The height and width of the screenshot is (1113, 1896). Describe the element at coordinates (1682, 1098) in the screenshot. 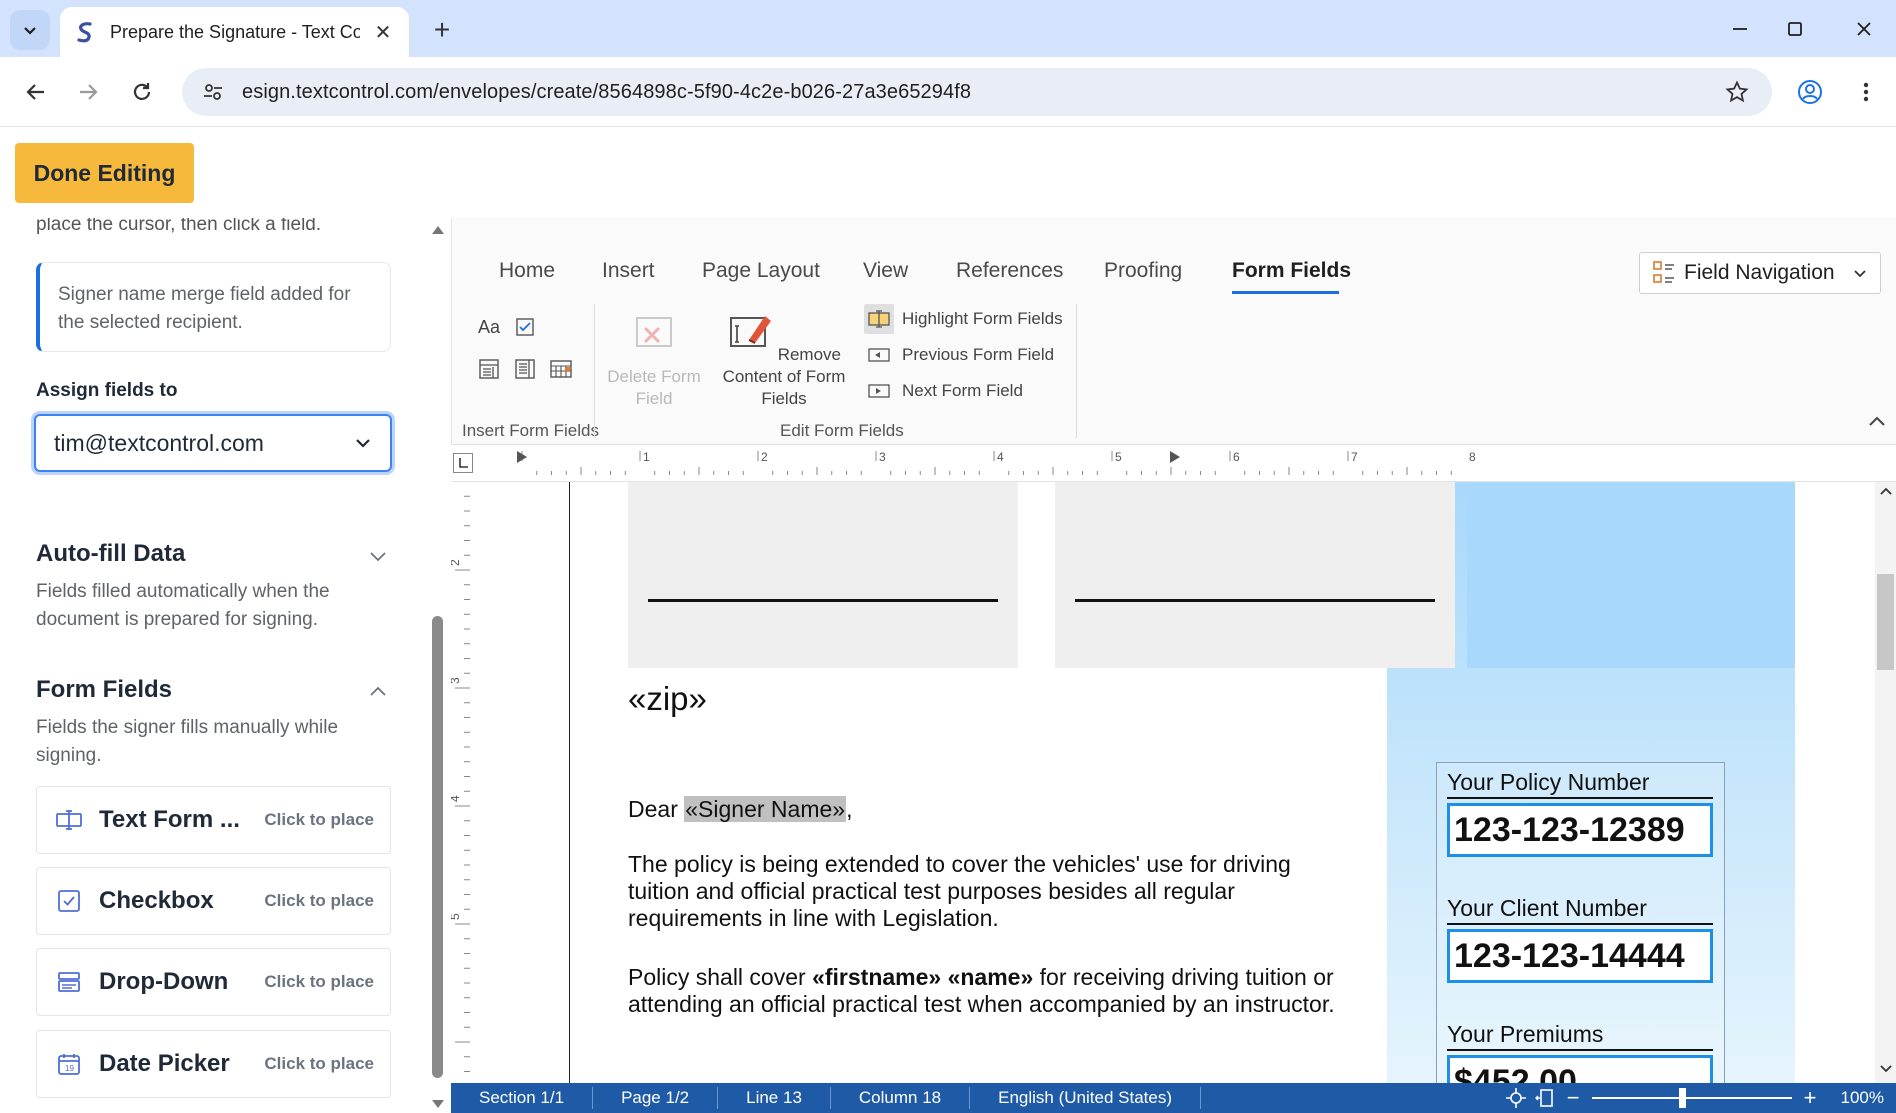

I see `zoom-slider-thumb` at that location.